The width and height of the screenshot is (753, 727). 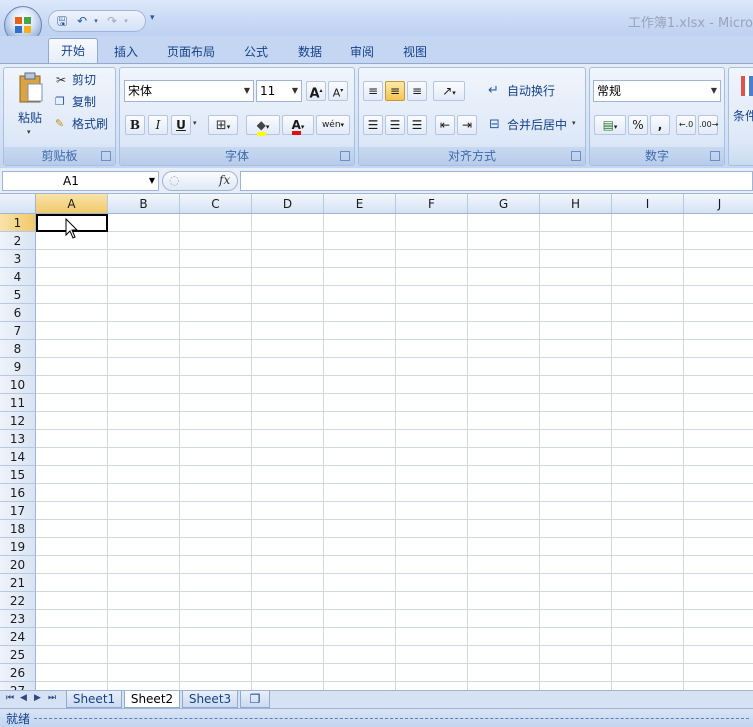 I want to click on column-header: B, so click(x=144, y=203).